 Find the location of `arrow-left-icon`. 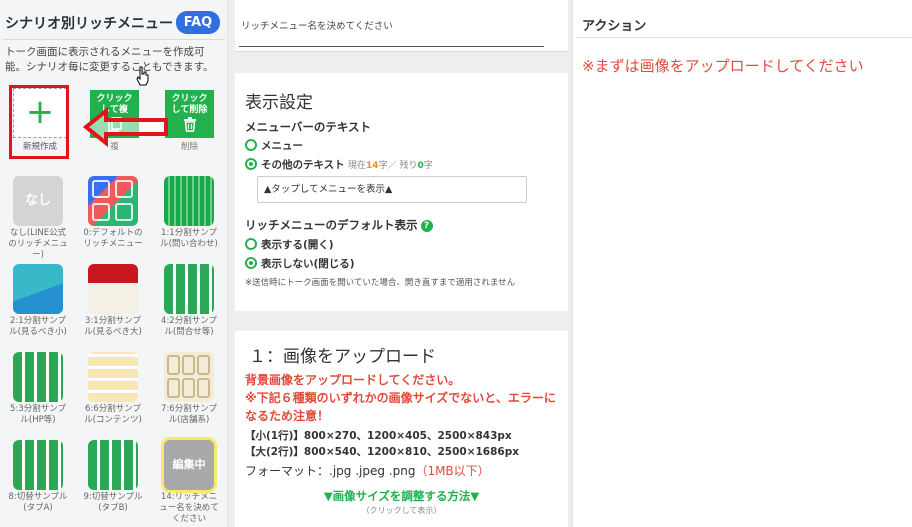

arrow-left-icon is located at coordinates (125, 127).